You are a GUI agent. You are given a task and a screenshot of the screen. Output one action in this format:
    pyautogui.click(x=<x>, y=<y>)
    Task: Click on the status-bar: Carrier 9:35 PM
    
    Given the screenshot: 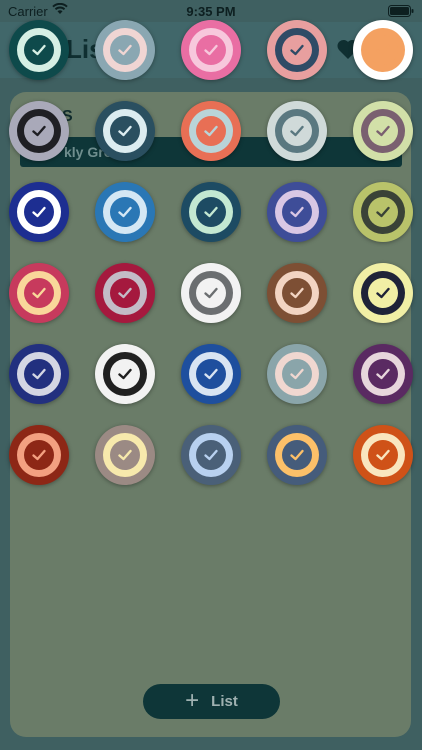 What is the action you would take?
    pyautogui.click(x=211, y=11)
    